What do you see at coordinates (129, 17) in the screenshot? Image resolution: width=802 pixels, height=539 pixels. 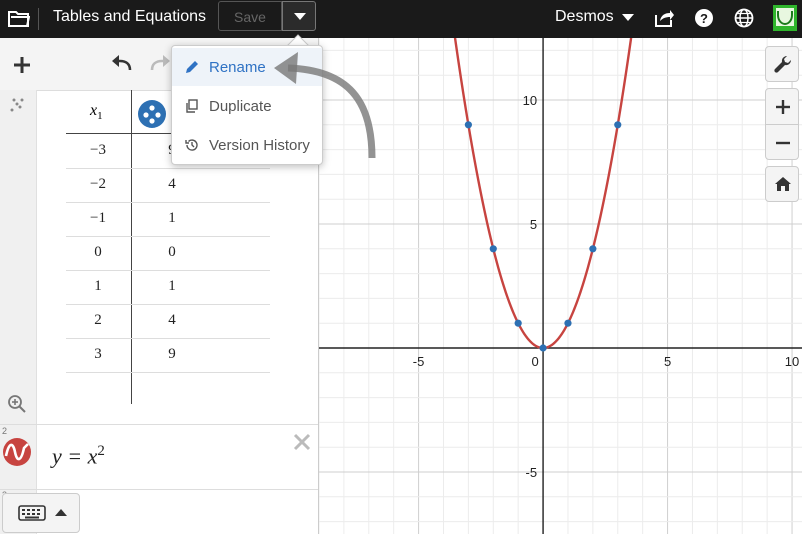 I see `graph-title: Tables and Equations` at bounding box center [129, 17].